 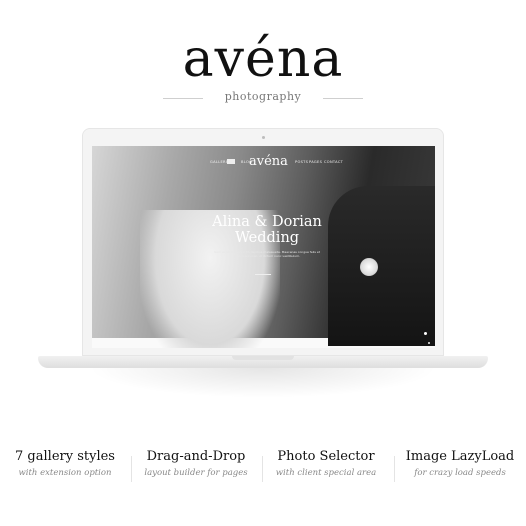 What do you see at coordinates (460, 456) in the screenshot?
I see `feature-title: Image LazyLoad` at bounding box center [460, 456].